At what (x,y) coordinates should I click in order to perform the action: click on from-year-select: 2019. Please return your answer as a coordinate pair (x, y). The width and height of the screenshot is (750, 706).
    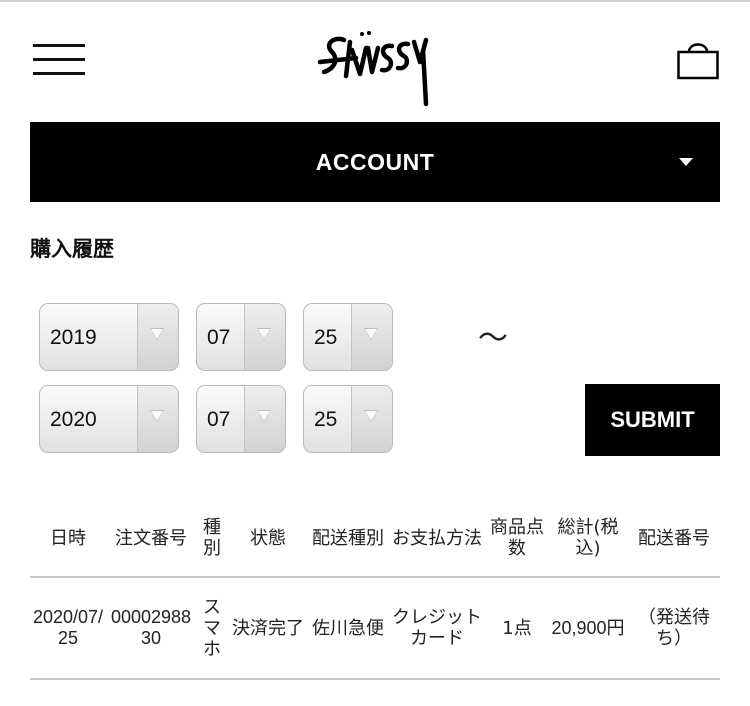
    Looking at the image, I should click on (109, 337).